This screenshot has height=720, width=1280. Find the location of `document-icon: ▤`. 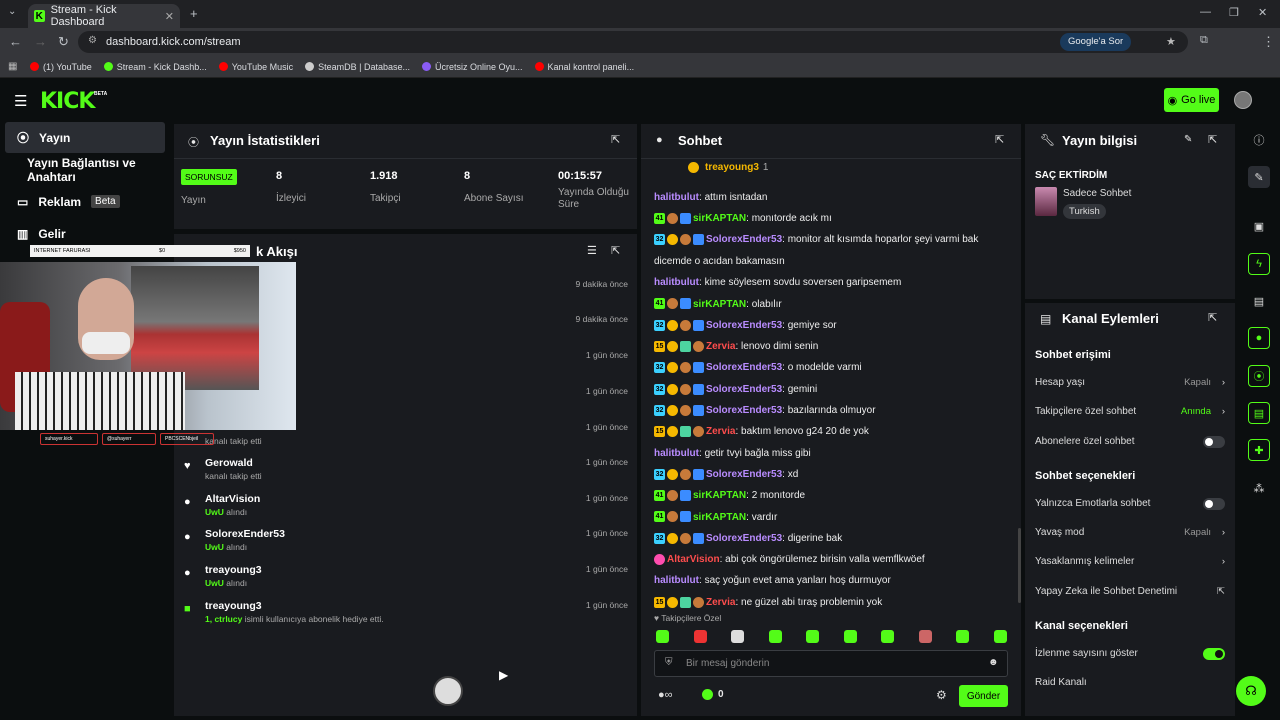

document-icon: ▤ is located at coordinates (1259, 301).